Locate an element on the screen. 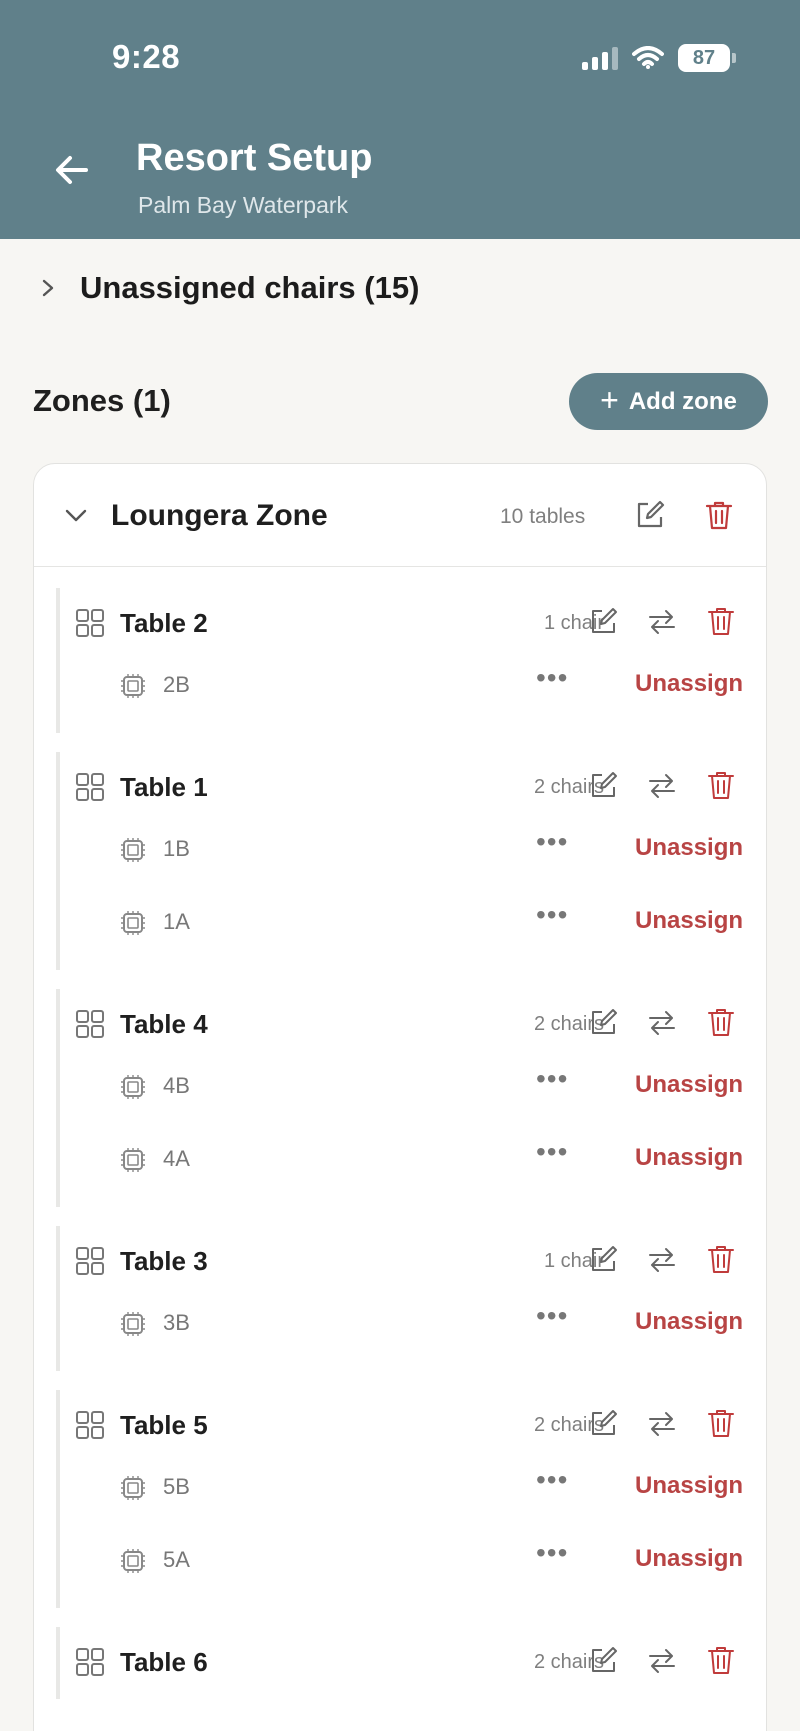  wifi-icon is located at coordinates (648, 57).